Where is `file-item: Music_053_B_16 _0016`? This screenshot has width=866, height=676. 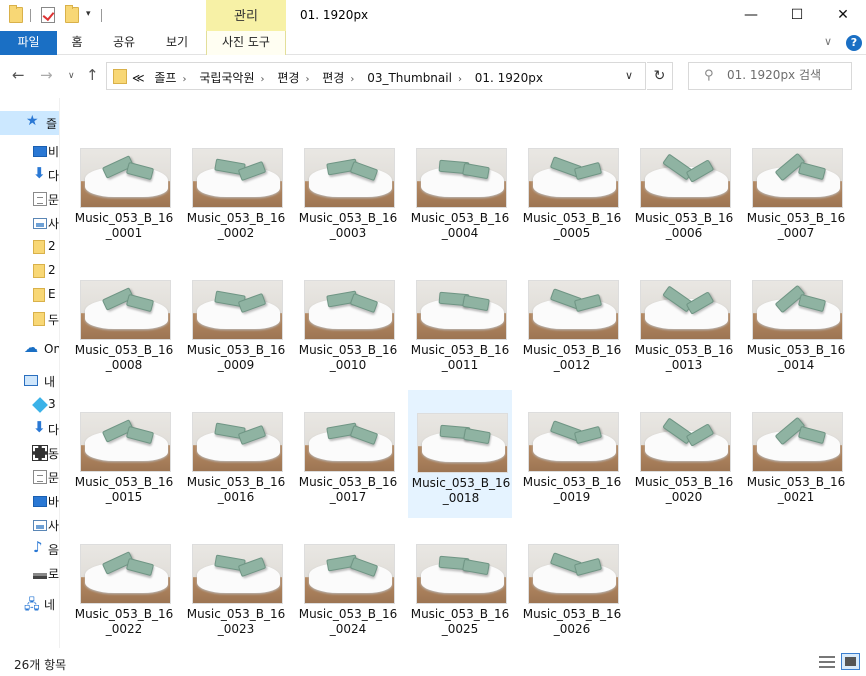 file-item: Music_053_B_16 _0016 is located at coordinates (236, 454).